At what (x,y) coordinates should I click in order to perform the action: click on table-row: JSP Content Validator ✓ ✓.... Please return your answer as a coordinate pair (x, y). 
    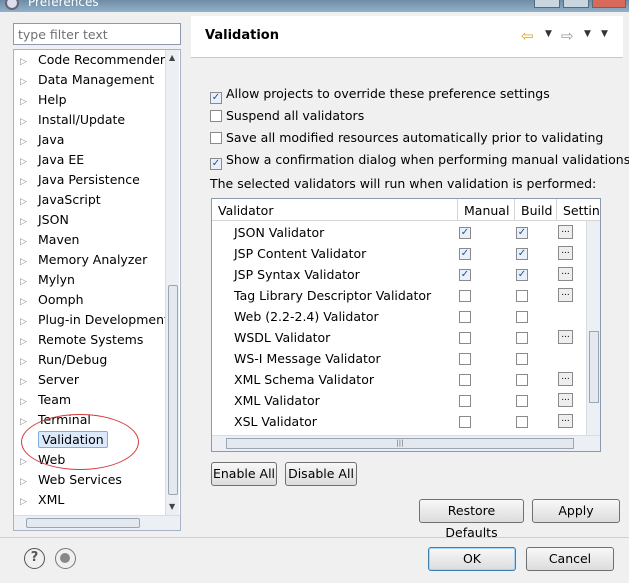
    Looking at the image, I should click on (400, 254).